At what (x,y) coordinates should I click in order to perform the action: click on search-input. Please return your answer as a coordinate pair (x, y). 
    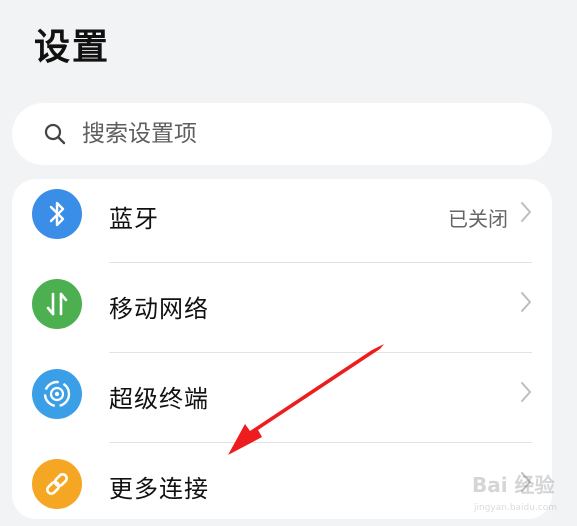
    Looking at the image, I should click on (302, 134).